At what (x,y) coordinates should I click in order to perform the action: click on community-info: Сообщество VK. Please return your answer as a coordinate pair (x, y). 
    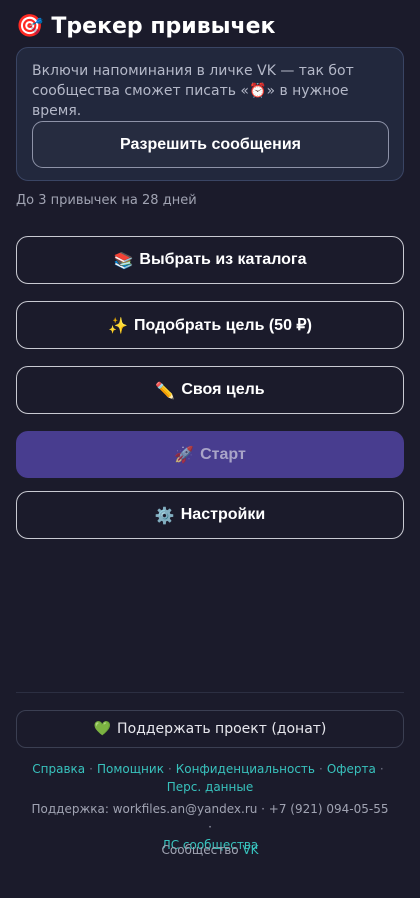
    Looking at the image, I should click on (210, 850).